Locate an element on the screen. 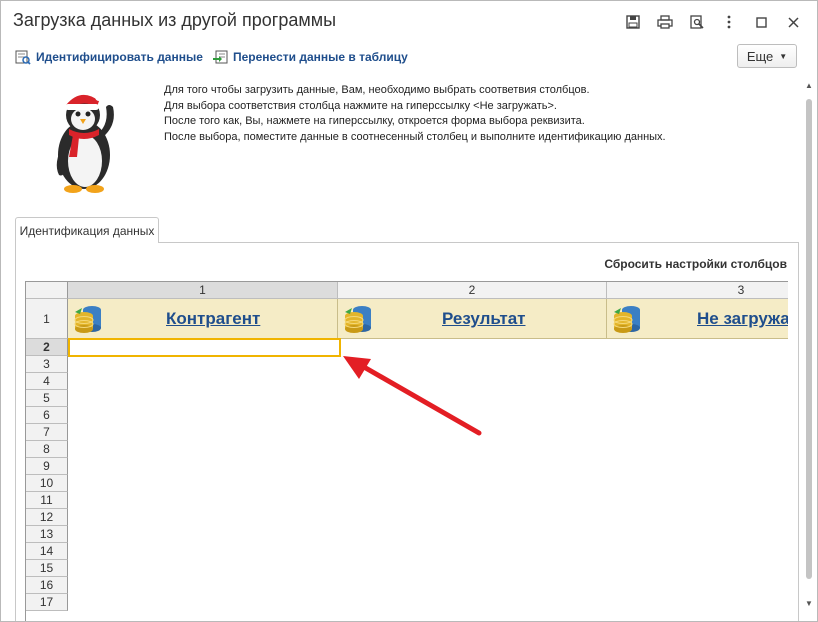  header-cell: Не загружать is located at coordinates (697, 319).